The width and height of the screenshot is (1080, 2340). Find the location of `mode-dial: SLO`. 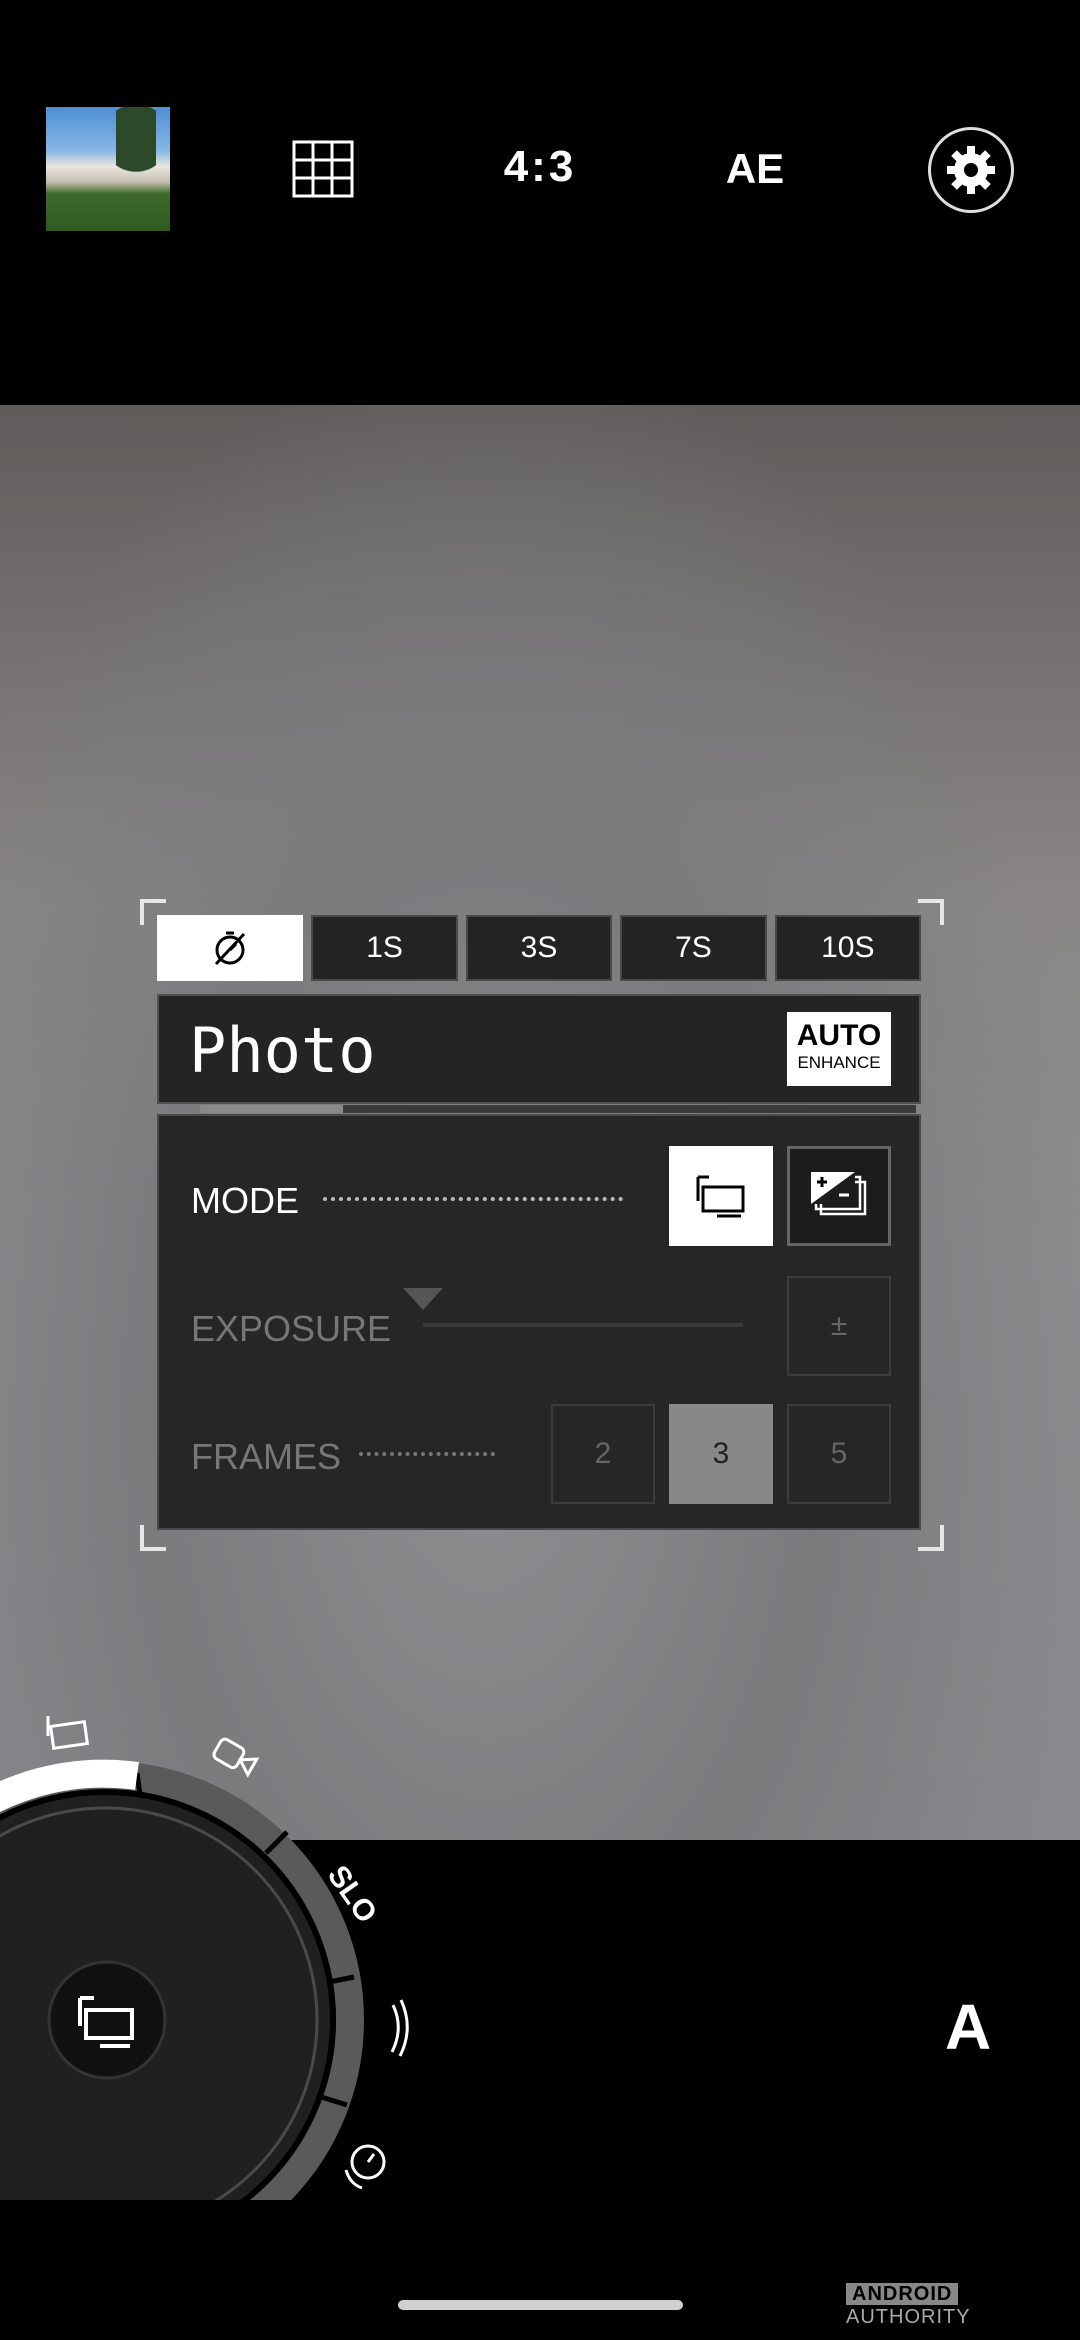

mode-dial: SLO is located at coordinates (250, 1950).